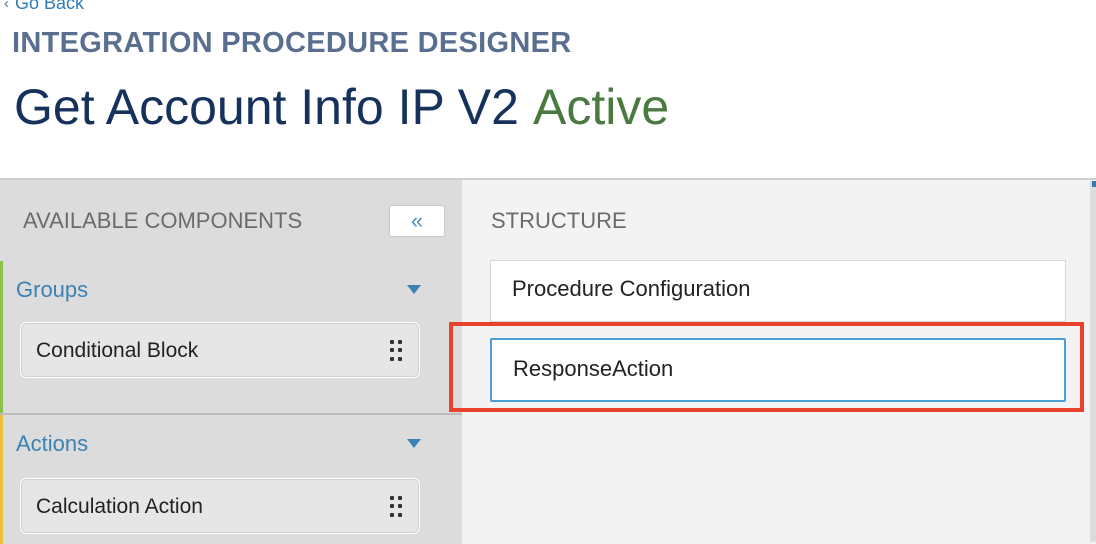  Describe the element at coordinates (292, 43) in the screenshot. I see `designer-label: INTEGRATION PROCEDURE DESIGNER` at that location.